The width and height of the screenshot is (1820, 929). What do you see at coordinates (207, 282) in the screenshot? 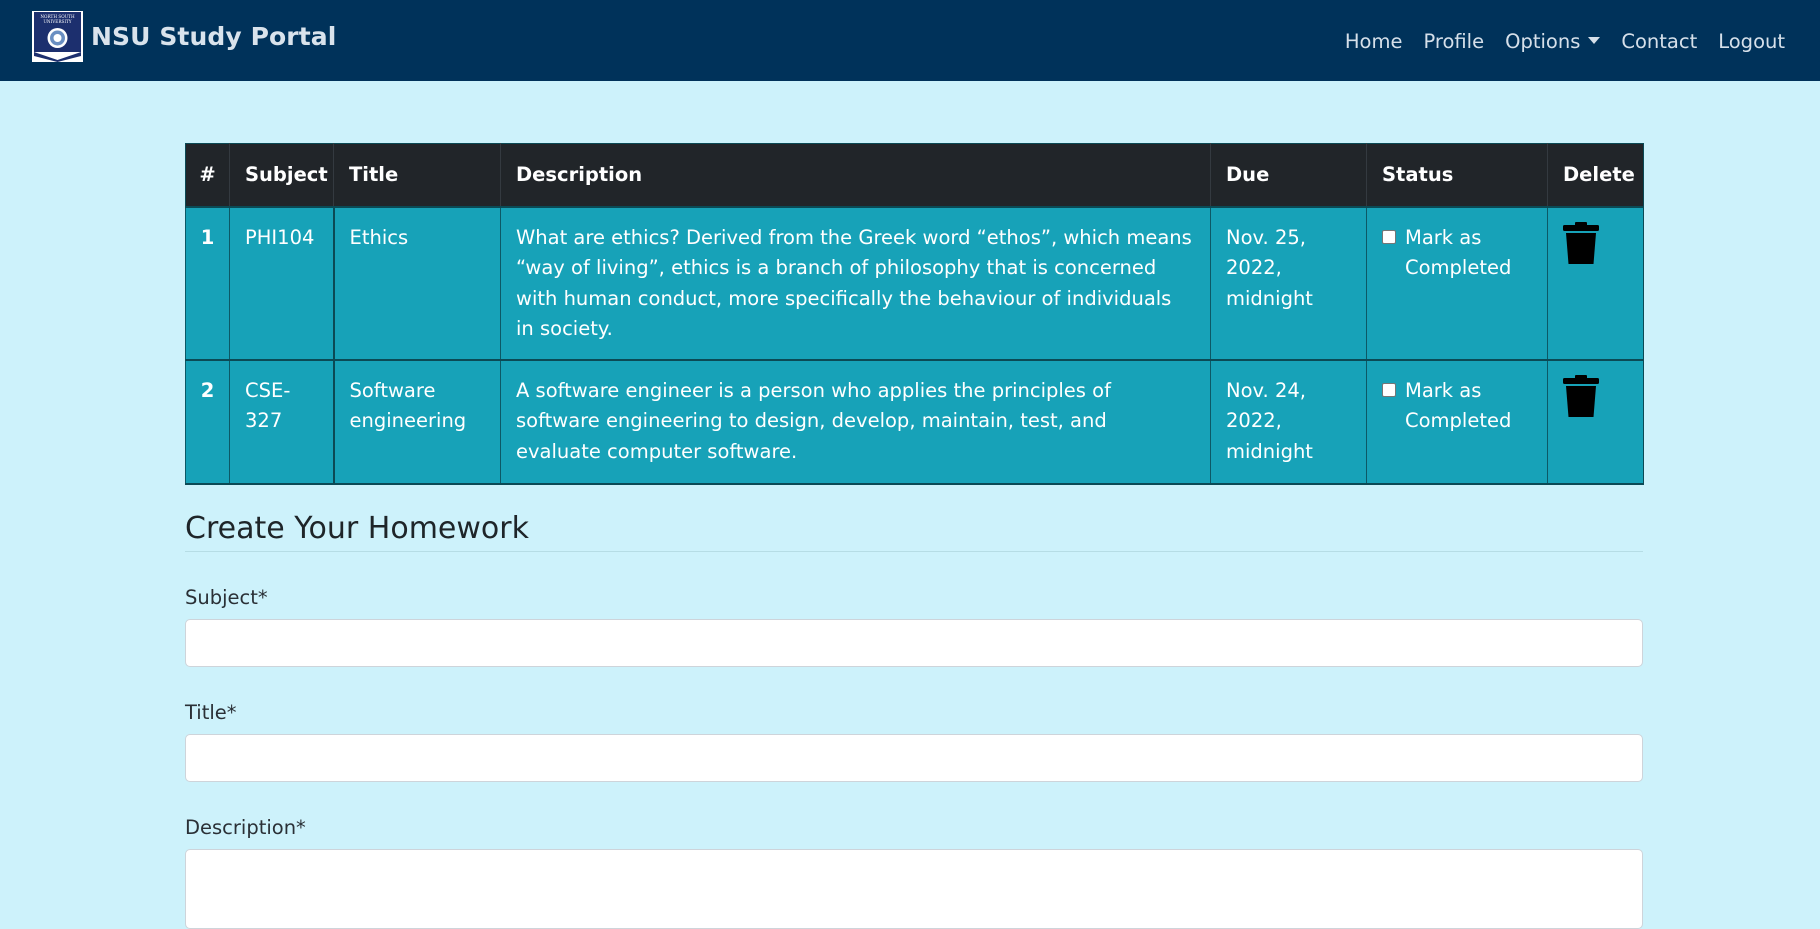
I see `row-number: 1` at bounding box center [207, 282].